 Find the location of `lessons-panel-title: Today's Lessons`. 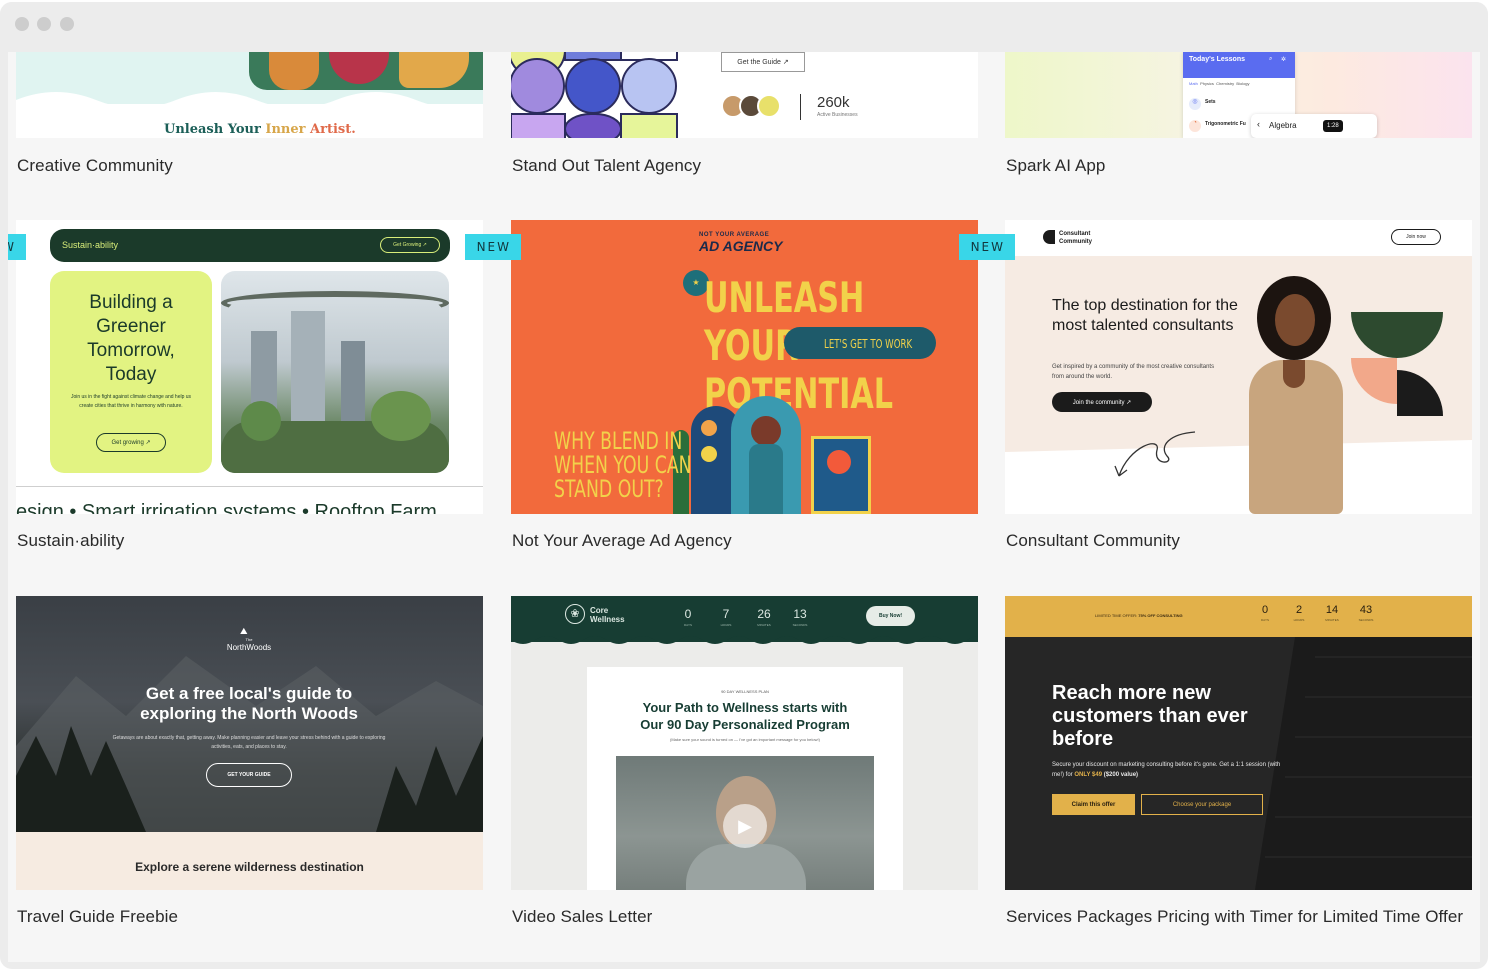

lessons-panel-title: Today's Lessons is located at coordinates (1217, 59).